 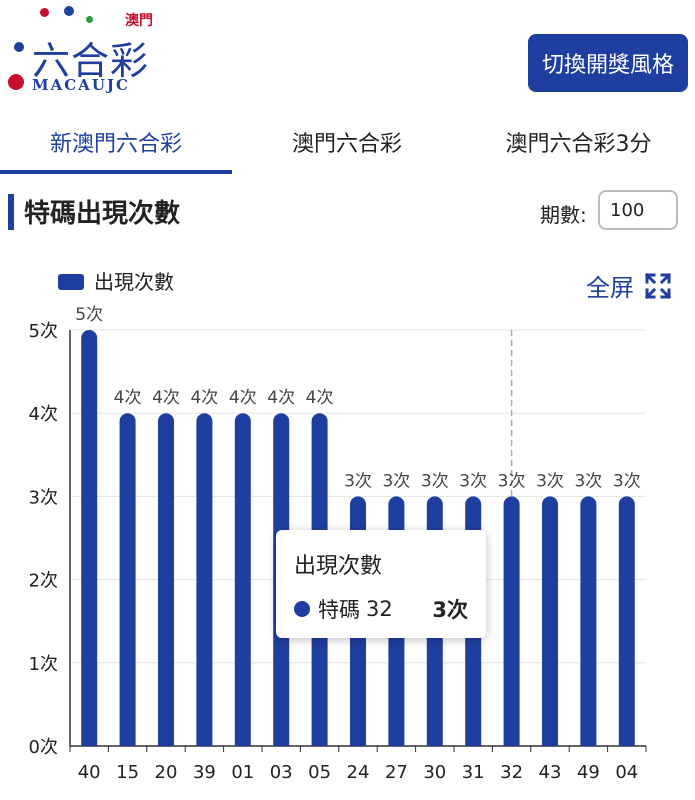 I want to click on x-tick-label: 05, so click(x=319, y=772).